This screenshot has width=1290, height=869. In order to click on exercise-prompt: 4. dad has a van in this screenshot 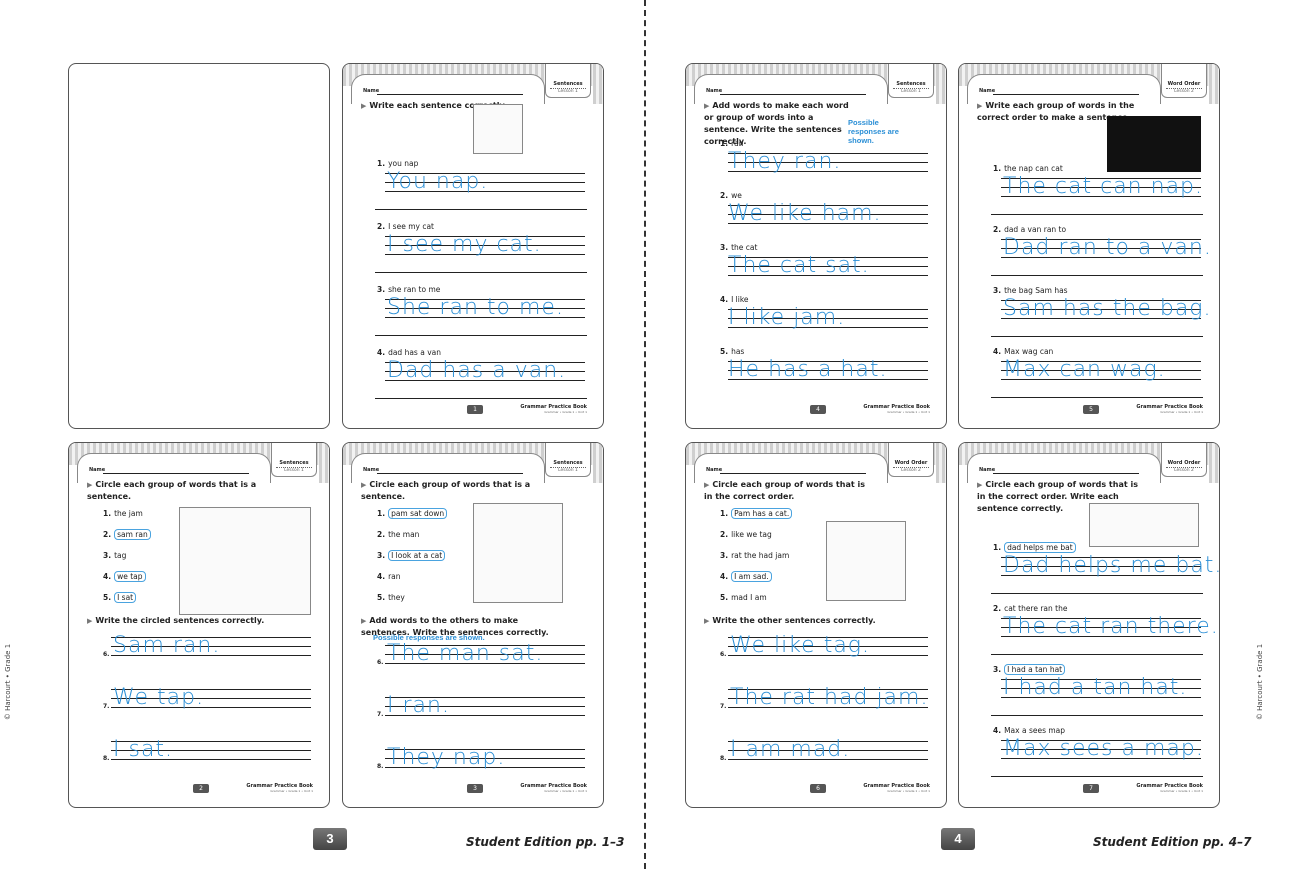, I will do `click(409, 352)`.